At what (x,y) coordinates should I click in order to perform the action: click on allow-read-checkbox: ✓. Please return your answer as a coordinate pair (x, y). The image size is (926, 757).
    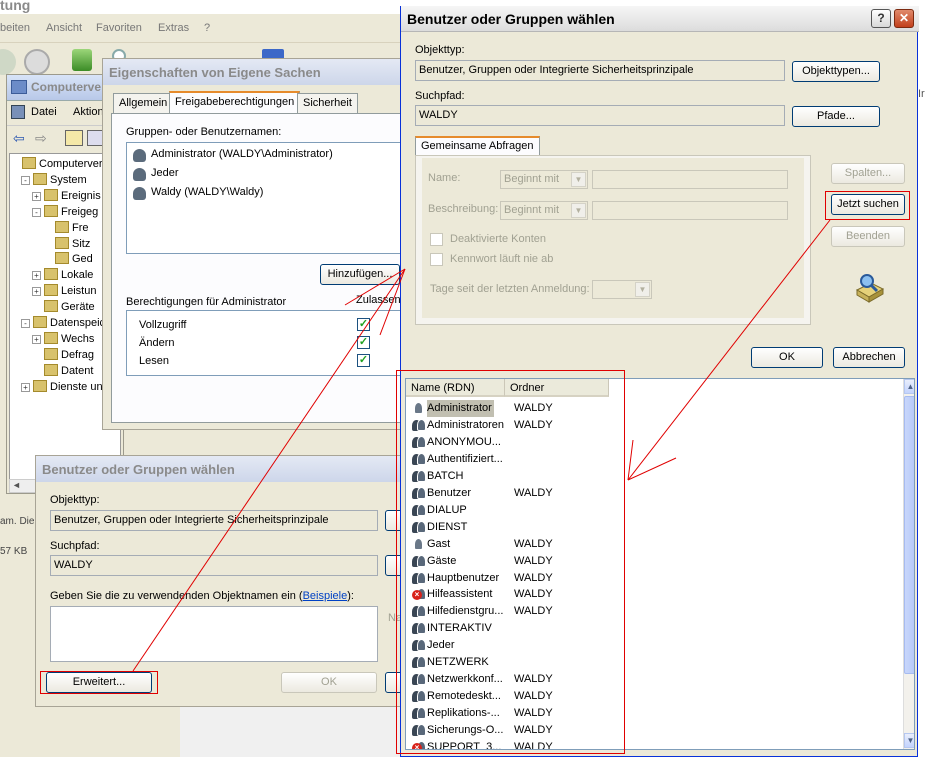
    Looking at the image, I should click on (363, 360).